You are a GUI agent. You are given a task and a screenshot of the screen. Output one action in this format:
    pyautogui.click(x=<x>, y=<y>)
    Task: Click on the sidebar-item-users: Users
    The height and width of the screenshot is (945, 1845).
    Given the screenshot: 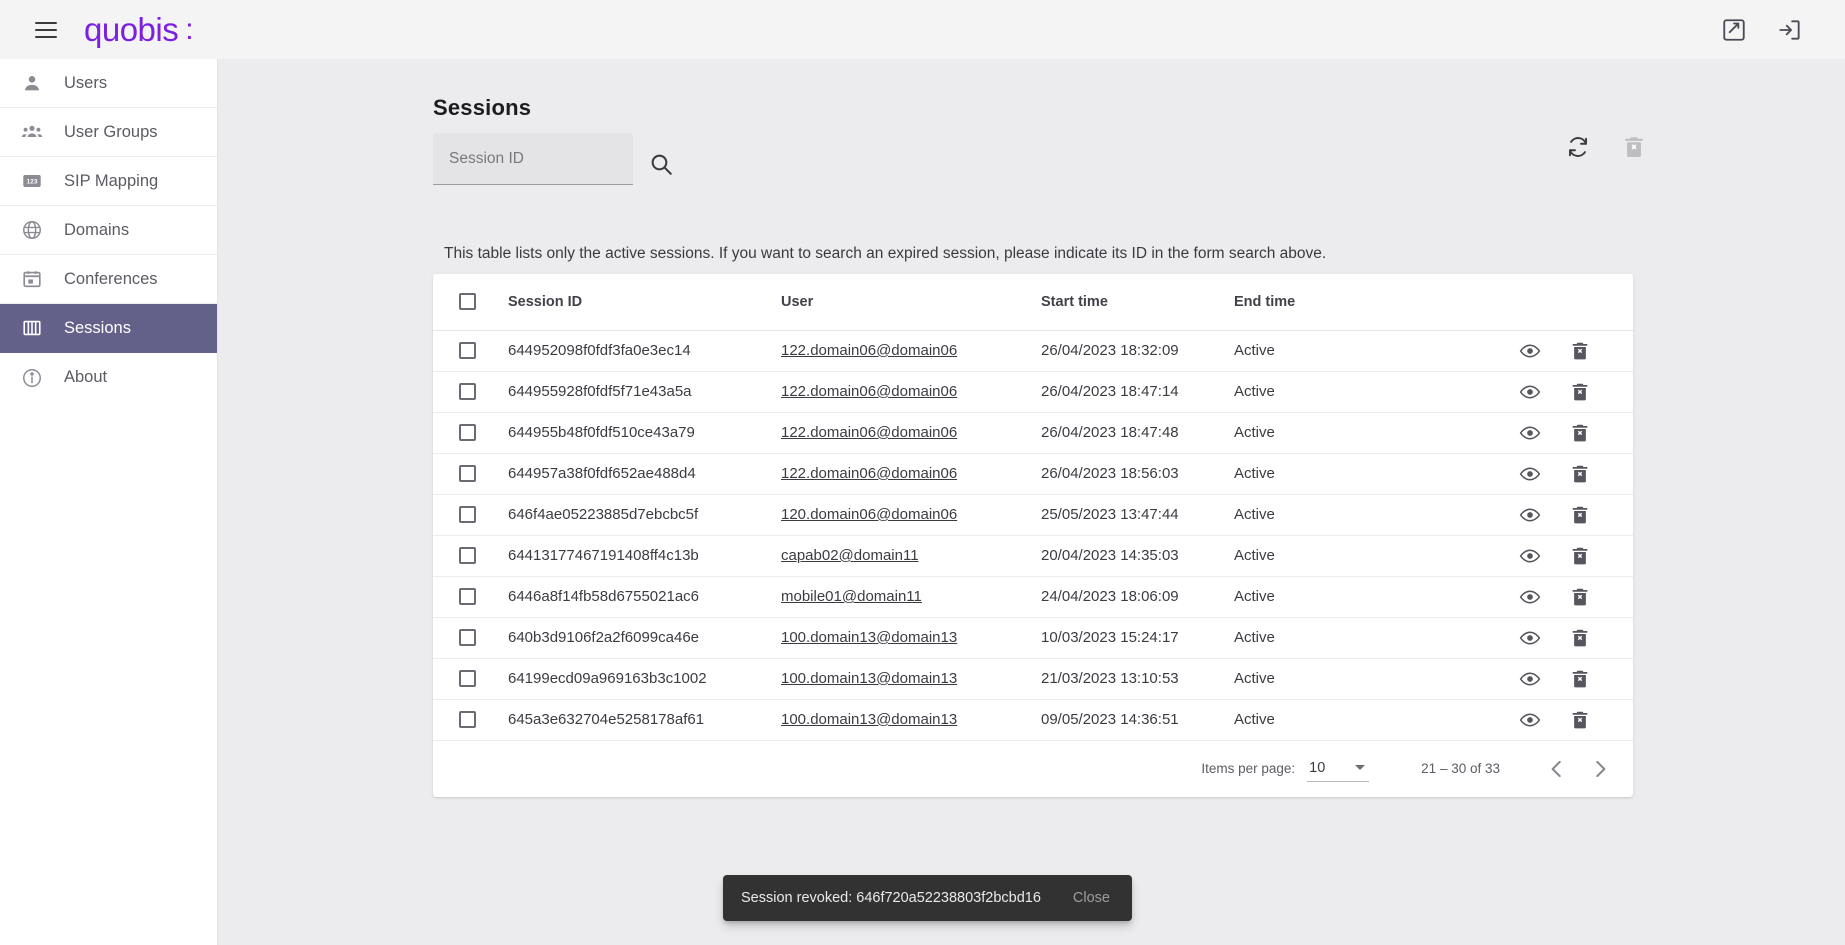 What is the action you would take?
    pyautogui.click(x=108, y=83)
    